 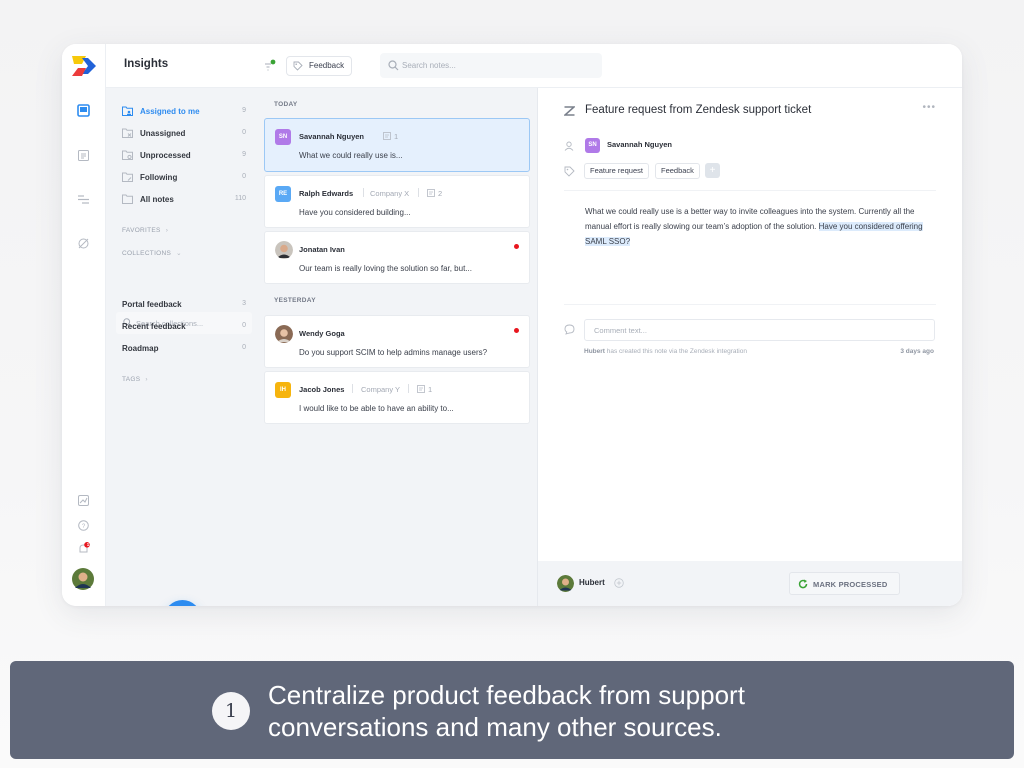 What do you see at coordinates (295, 300) in the screenshot?
I see `group-header-yesterday: YESTERDAY` at bounding box center [295, 300].